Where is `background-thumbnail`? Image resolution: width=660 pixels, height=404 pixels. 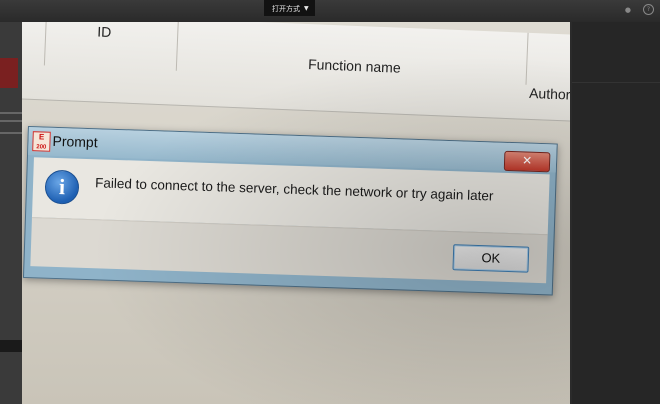 background-thumbnail is located at coordinates (9, 73).